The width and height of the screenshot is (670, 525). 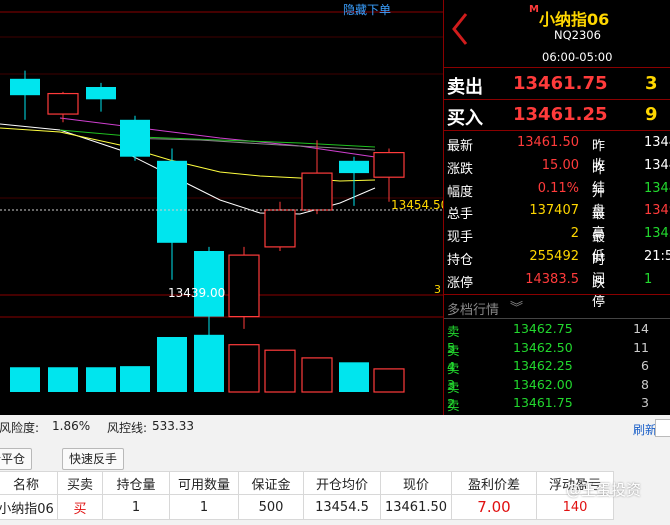 What do you see at coordinates (651, 114) in the screenshot?
I see `bid-volume: 9` at bounding box center [651, 114].